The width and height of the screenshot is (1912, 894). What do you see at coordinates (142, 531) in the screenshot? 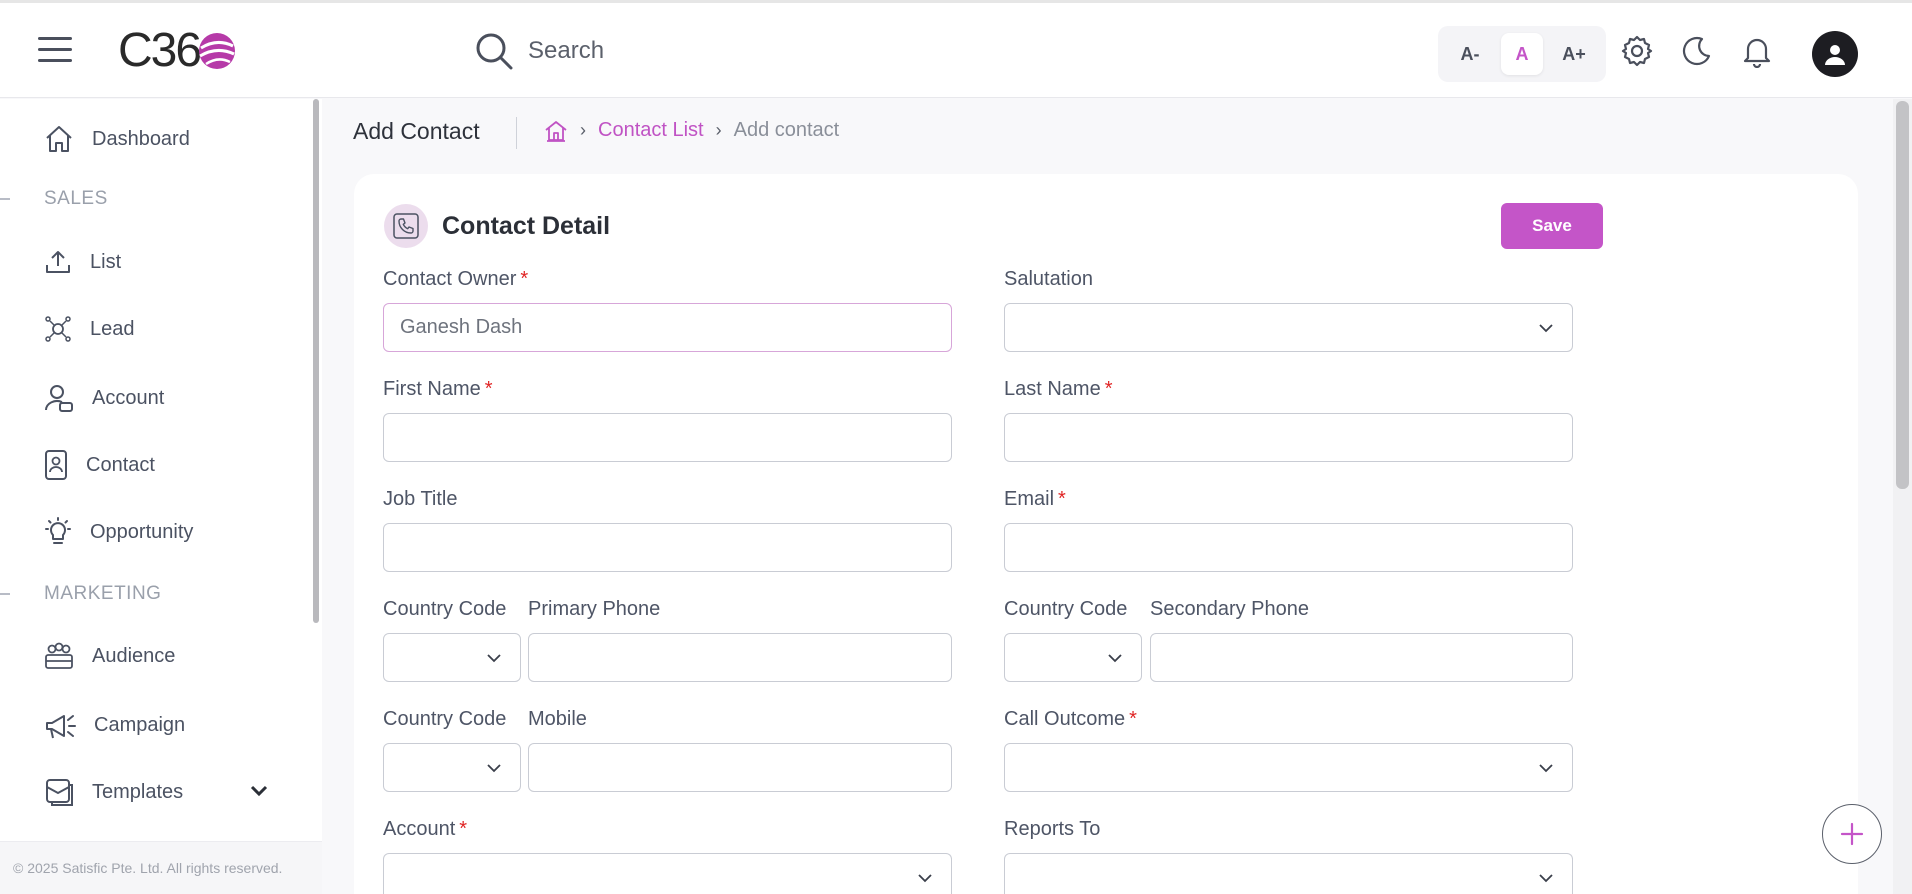
I see `sidebar-item-label: Opportunity` at bounding box center [142, 531].